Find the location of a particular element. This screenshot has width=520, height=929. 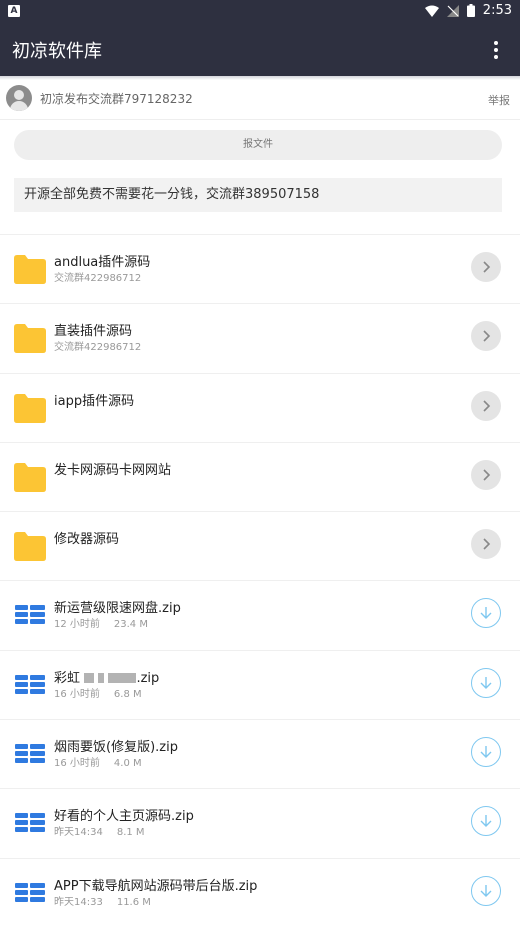

folder-row: 发卡网源码卡网网站 is located at coordinates (260, 476).